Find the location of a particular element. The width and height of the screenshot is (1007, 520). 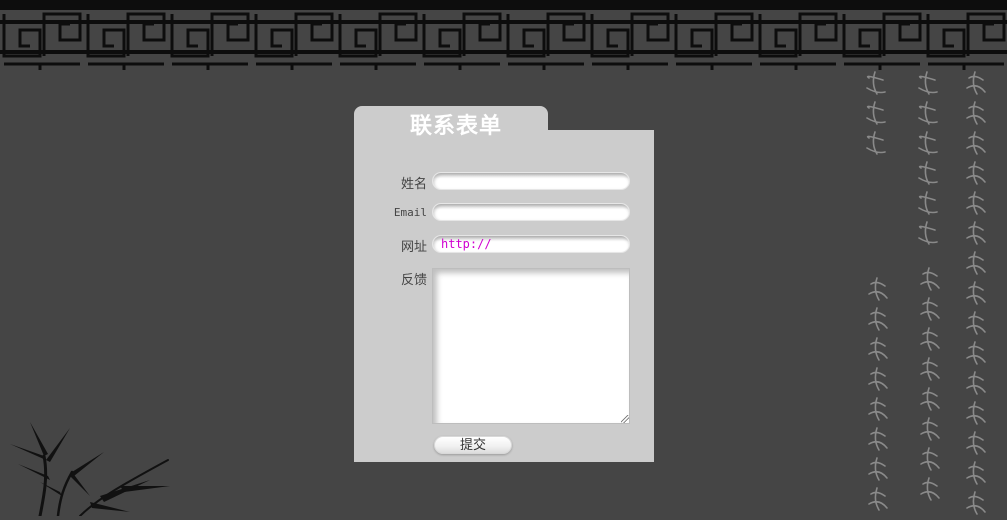

calligraphy-poem-icon is located at coordinates (932, 292).